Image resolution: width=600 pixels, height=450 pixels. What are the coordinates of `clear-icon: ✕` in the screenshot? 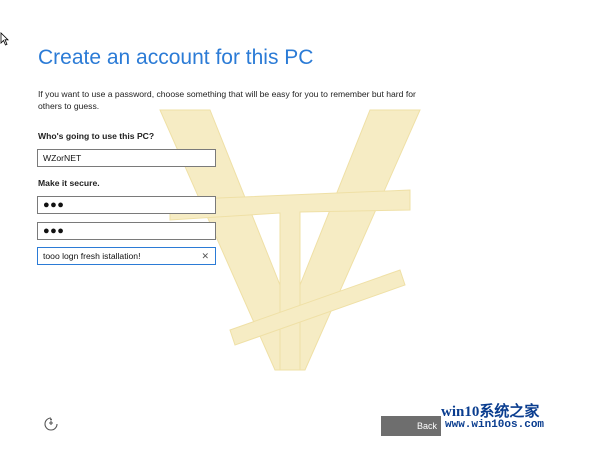 It's located at (205, 256).